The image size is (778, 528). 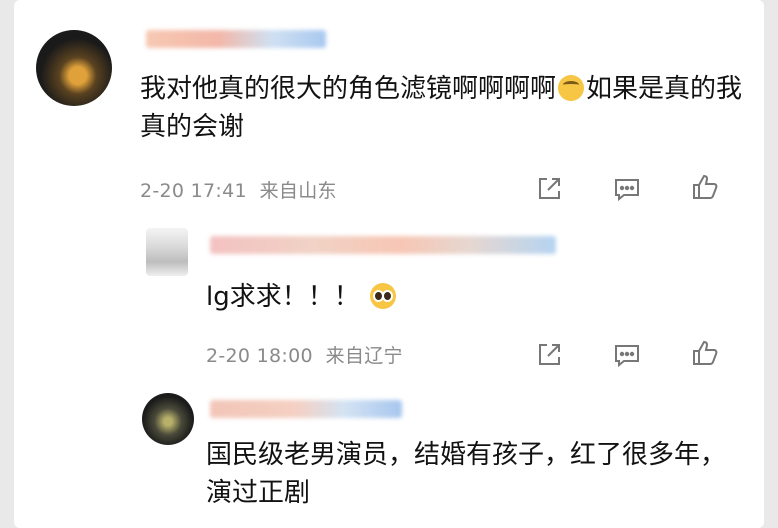 What do you see at coordinates (283, 297) in the screenshot?
I see `comment-text-part: lg求求！！！` at bounding box center [283, 297].